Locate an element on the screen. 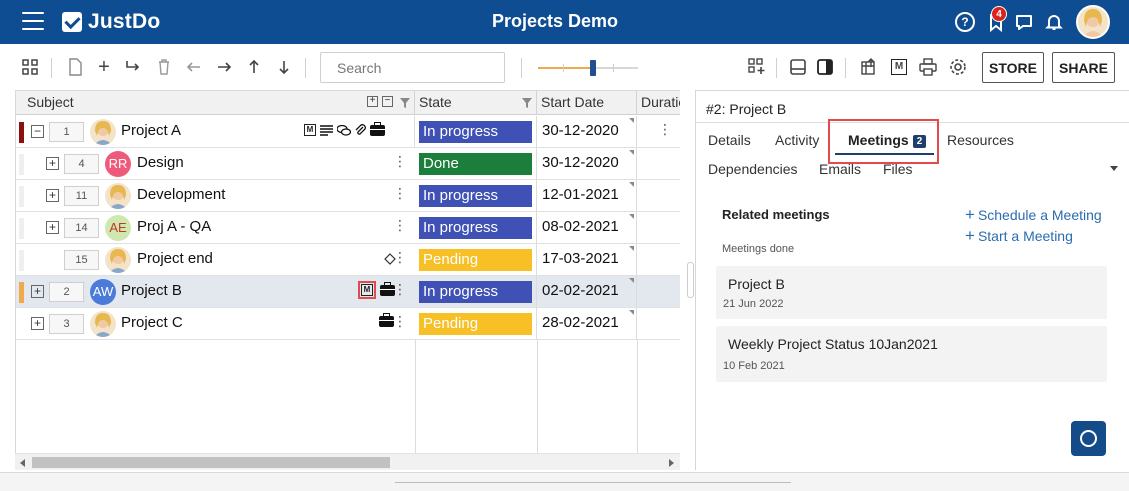 Image resolution: width=1129 pixels, height=491 pixels. expand-all-icon: + is located at coordinates (372, 101).